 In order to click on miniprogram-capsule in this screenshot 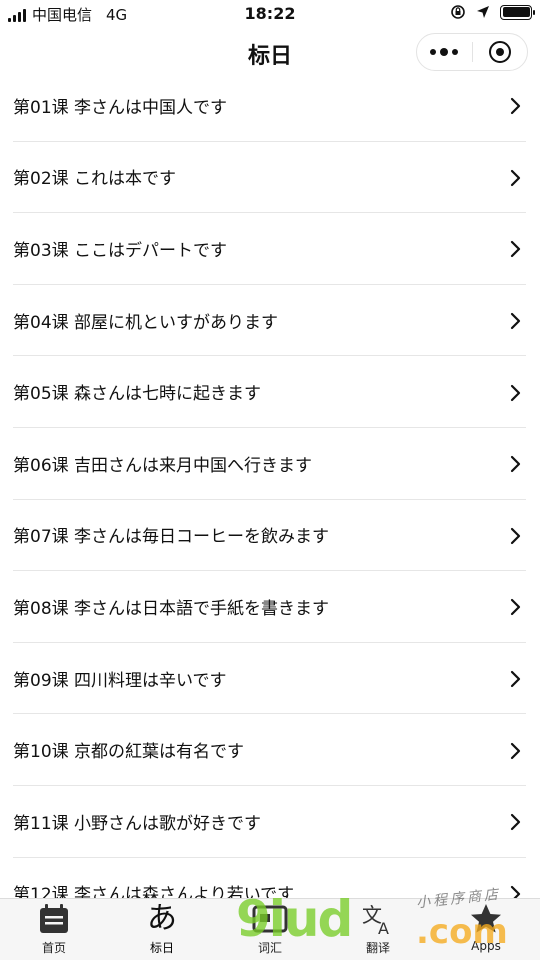, I will do `click(472, 52)`.